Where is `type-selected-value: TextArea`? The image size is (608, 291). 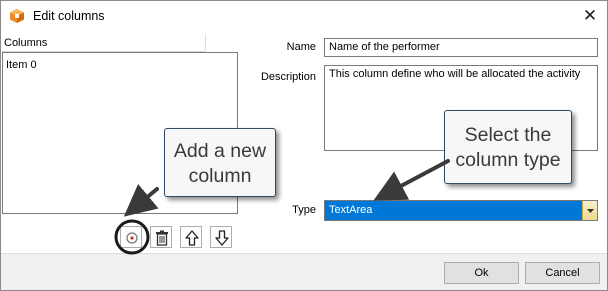 type-selected-value: TextArea is located at coordinates (351, 210).